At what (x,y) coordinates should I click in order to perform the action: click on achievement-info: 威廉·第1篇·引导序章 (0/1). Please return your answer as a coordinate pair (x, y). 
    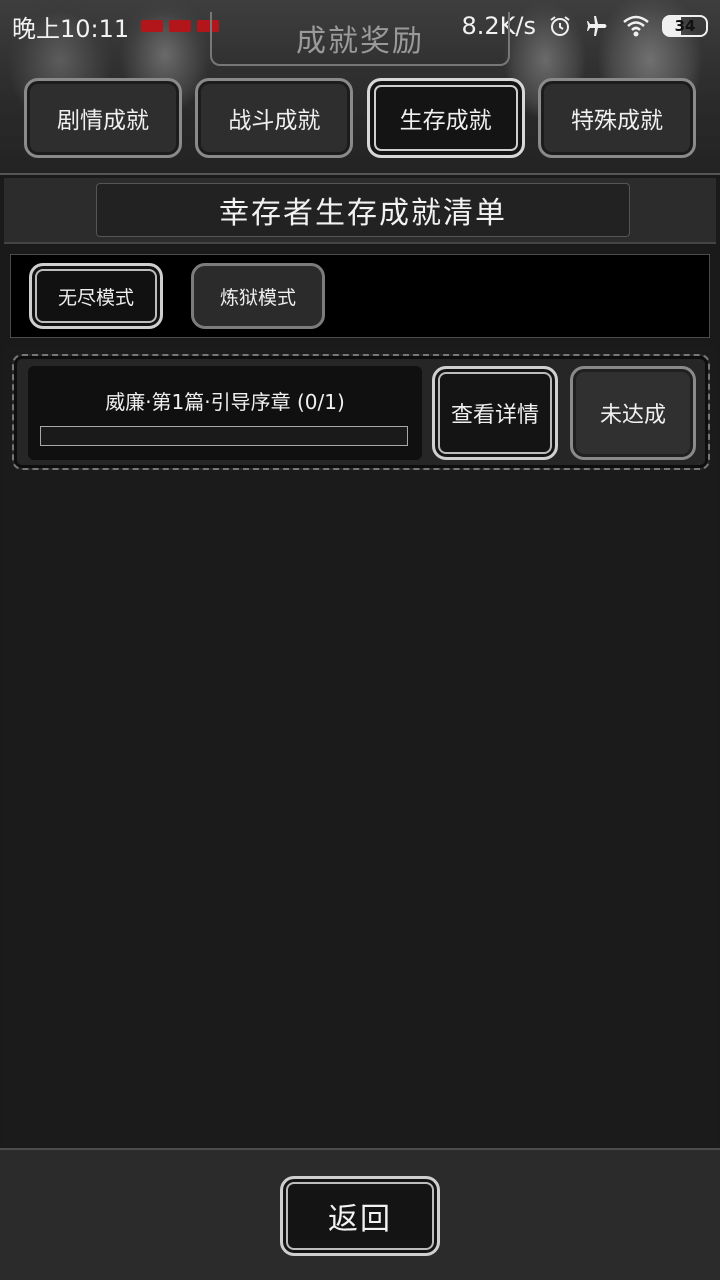
    Looking at the image, I should click on (225, 413).